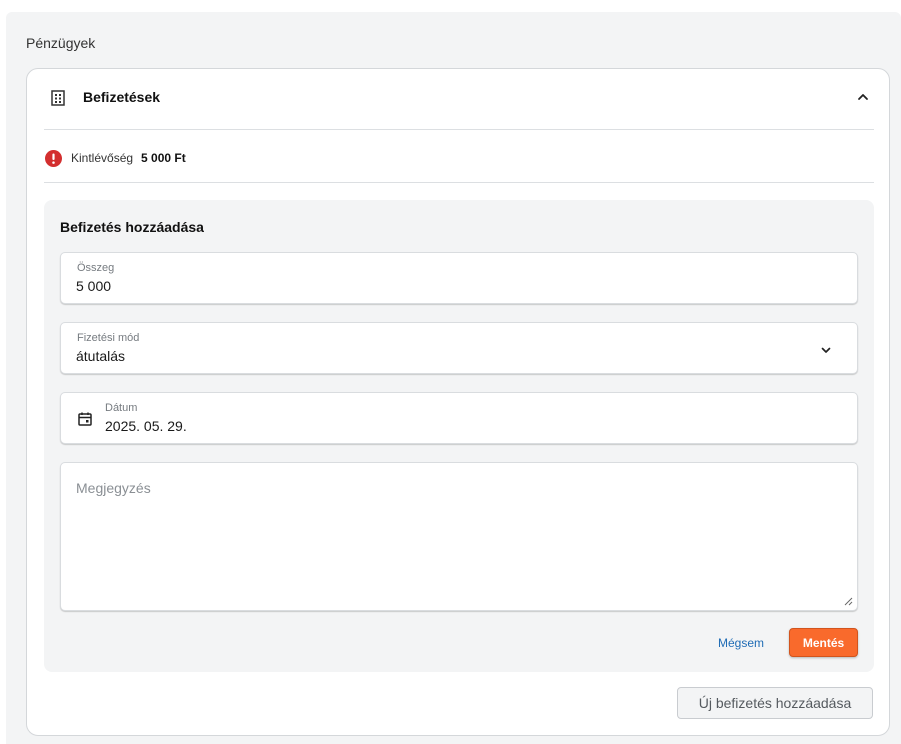  What do you see at coordinates (113, 488) in the screenshot?
I see `note-placeholder: Megjegyzés` at bounding box center [113, 488].